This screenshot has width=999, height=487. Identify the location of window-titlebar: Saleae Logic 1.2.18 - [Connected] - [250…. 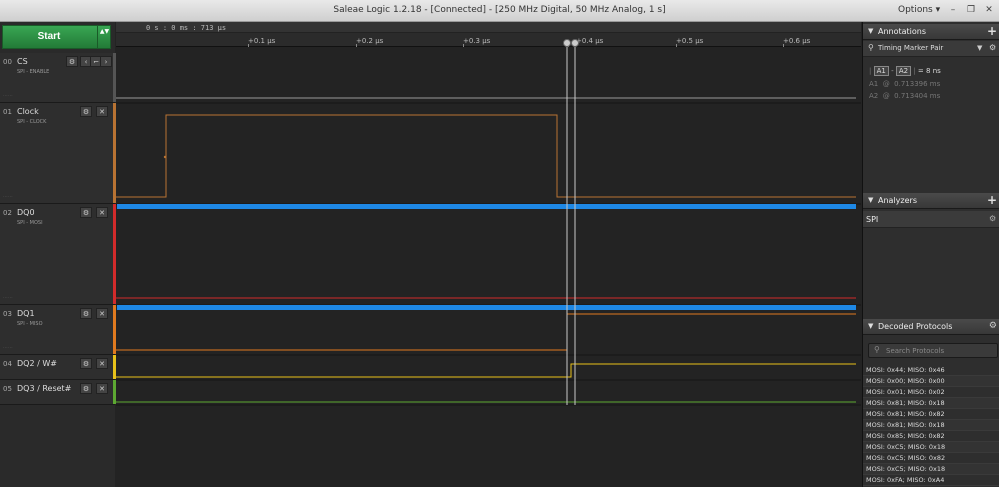
(499, 11).